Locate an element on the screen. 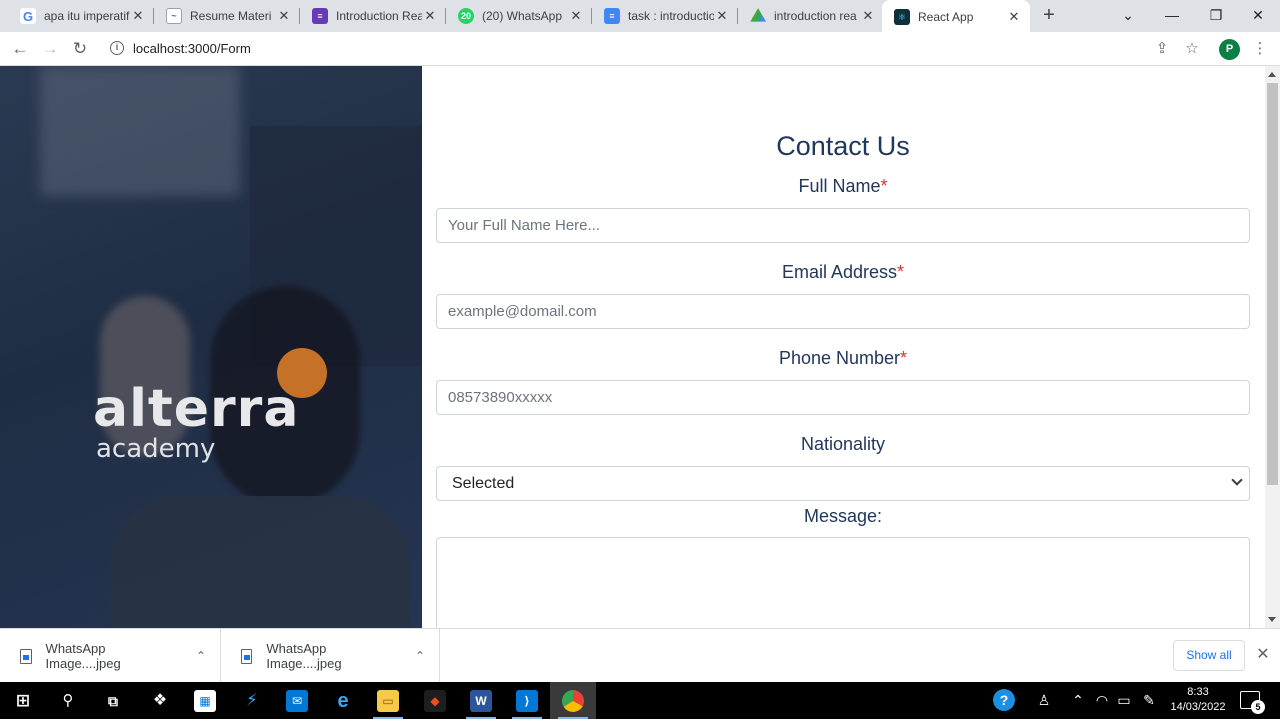 The height and width of the screenshot is (719, 1280). figma-icon: ◆ is located at coordinates (435, 700).